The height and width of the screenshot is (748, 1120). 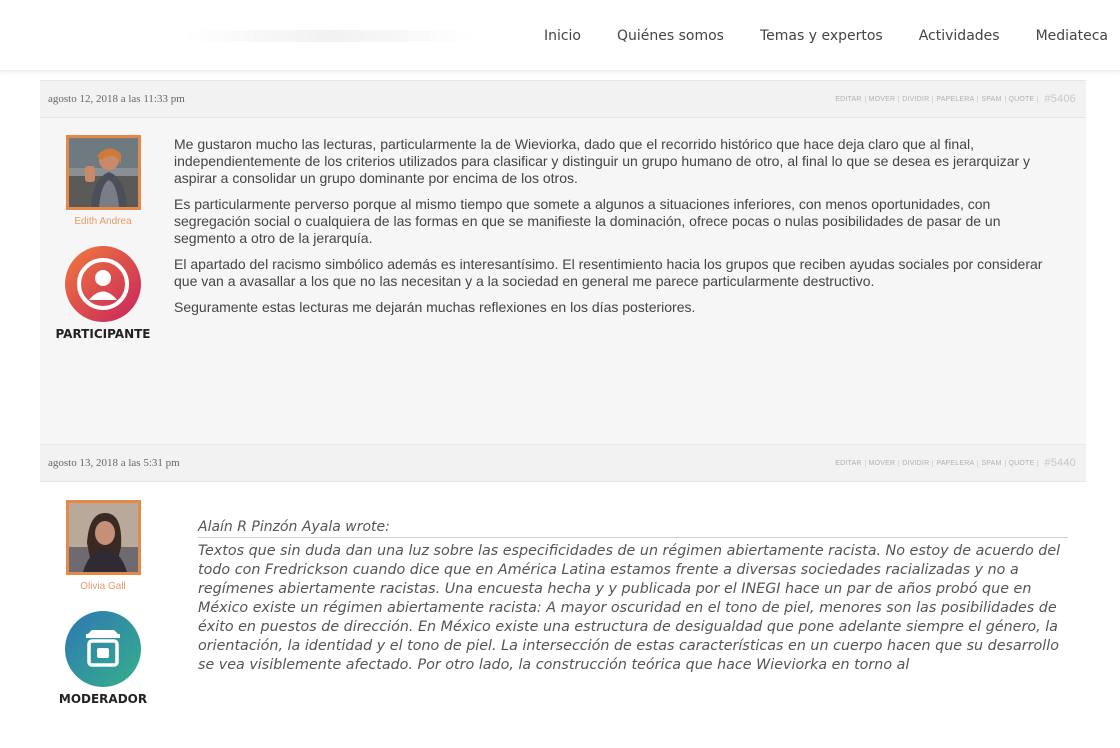 I want to click on moderator-icon, so click(x=103, y=649).